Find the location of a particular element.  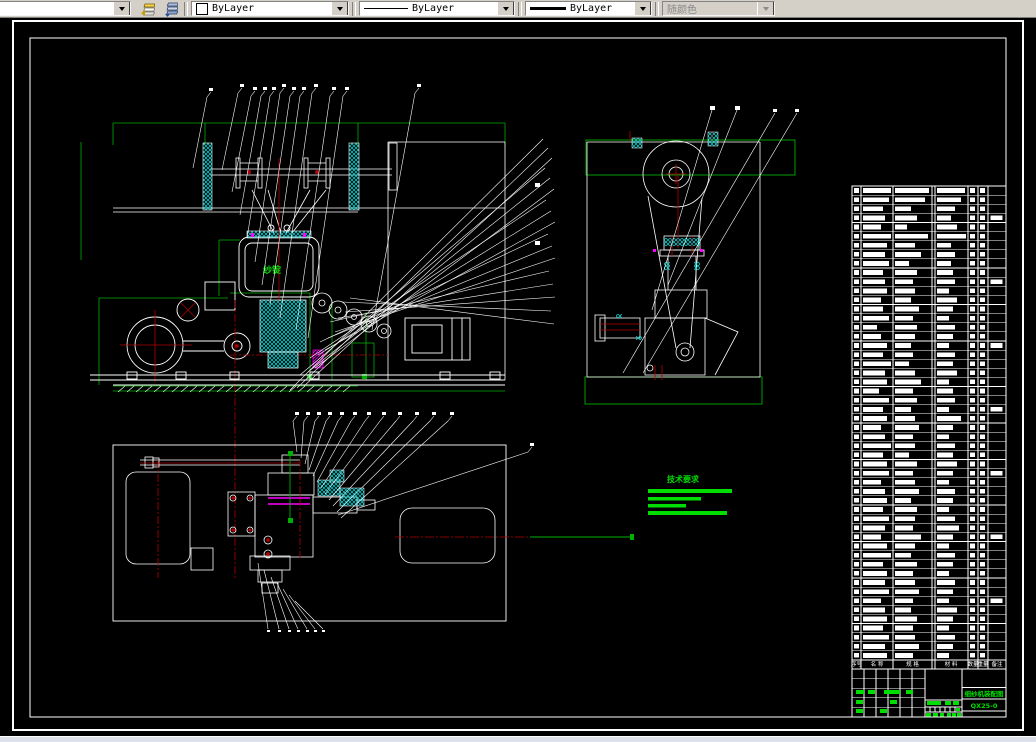

lineweight-combo: ByLayer is located at coordinates (588, 8).